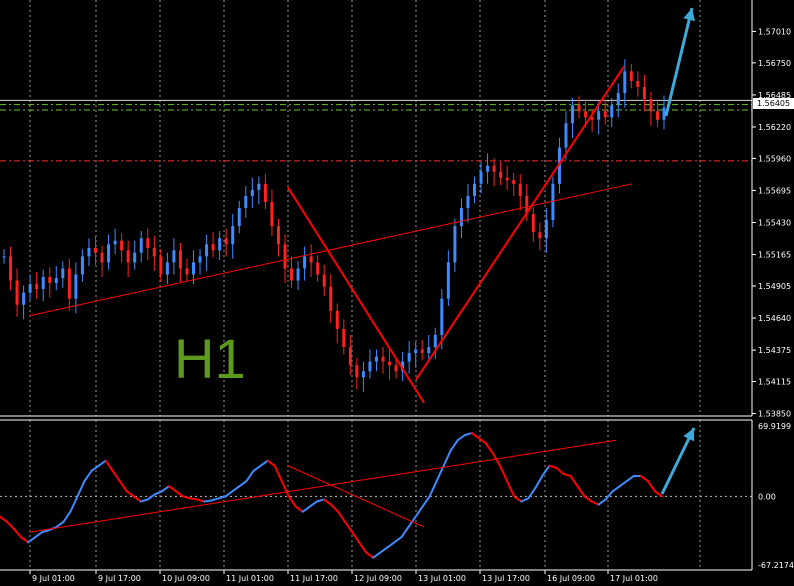  What do you see at coordinates (634, 578) in the screenshot?
I see `time-tick-label: 17 Jul 01:00` at bounding box center [634, 578].